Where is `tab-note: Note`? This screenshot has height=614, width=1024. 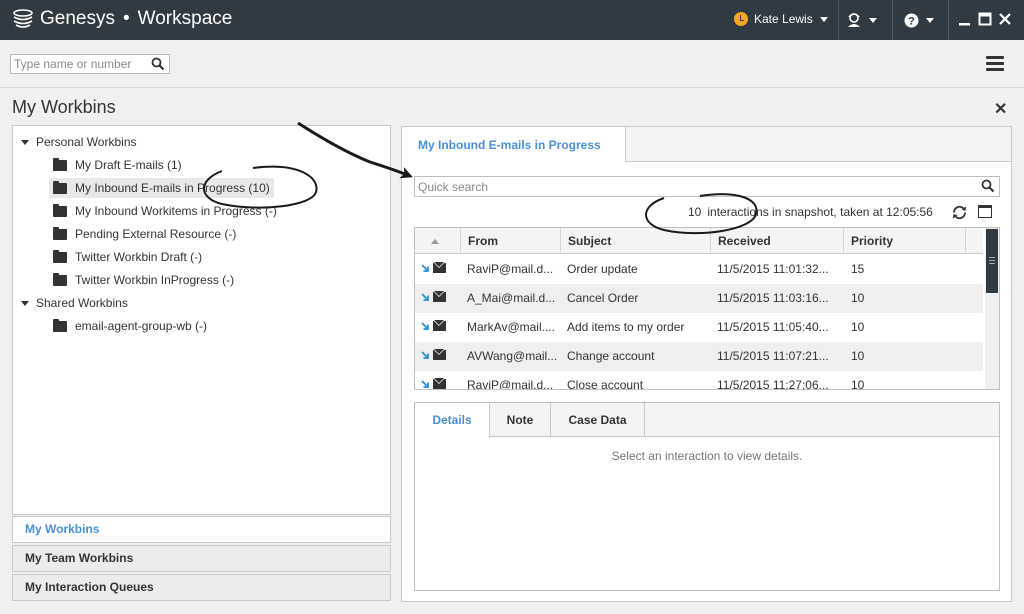
tab-note: Note is located at coordinates (520, 420).